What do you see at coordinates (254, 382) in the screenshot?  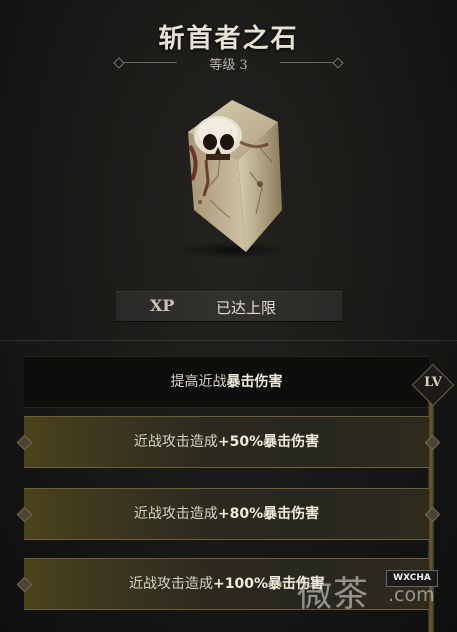 I see `header-highlight: 暴击伤害` at bounding box center [254, 382].